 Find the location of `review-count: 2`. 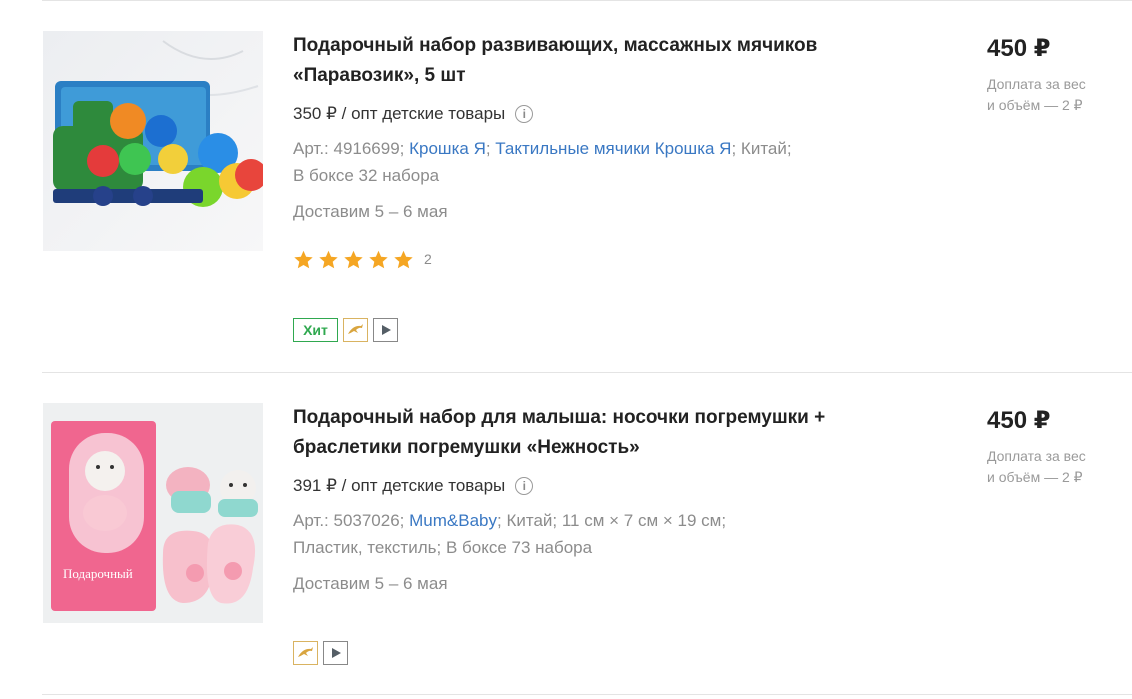

review-count: 2 is located at coordinates (428, 259).